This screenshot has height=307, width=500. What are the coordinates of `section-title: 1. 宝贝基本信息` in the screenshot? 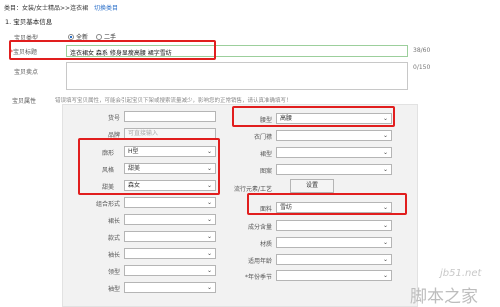 It's located at (29, 22).